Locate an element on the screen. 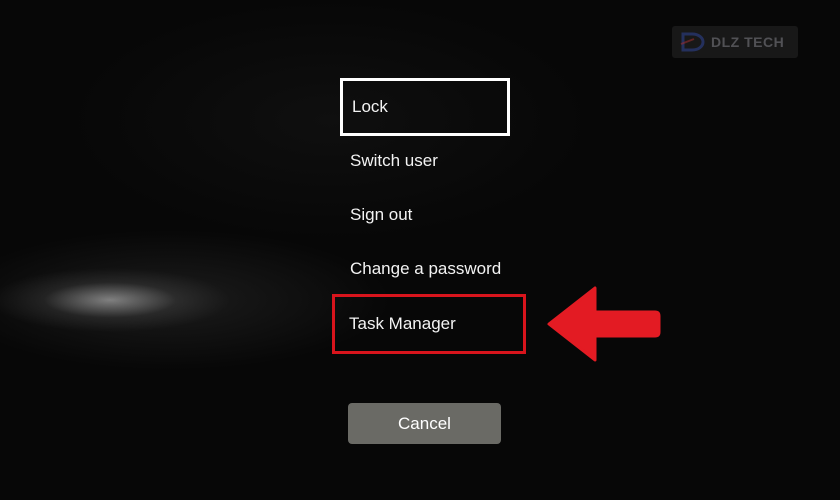  task-manager-option: Task Manager is located at coordinates (429, 324).